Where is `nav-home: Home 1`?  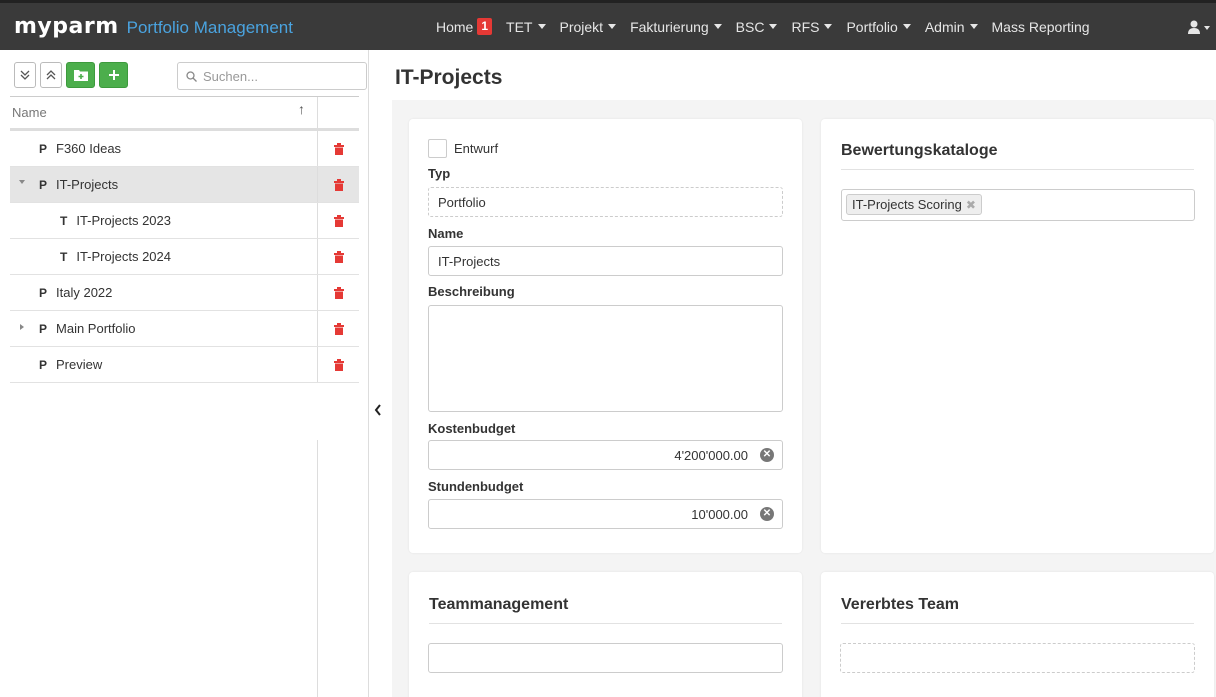
nav-home: Home 1 is located at coordinates (464, 26).